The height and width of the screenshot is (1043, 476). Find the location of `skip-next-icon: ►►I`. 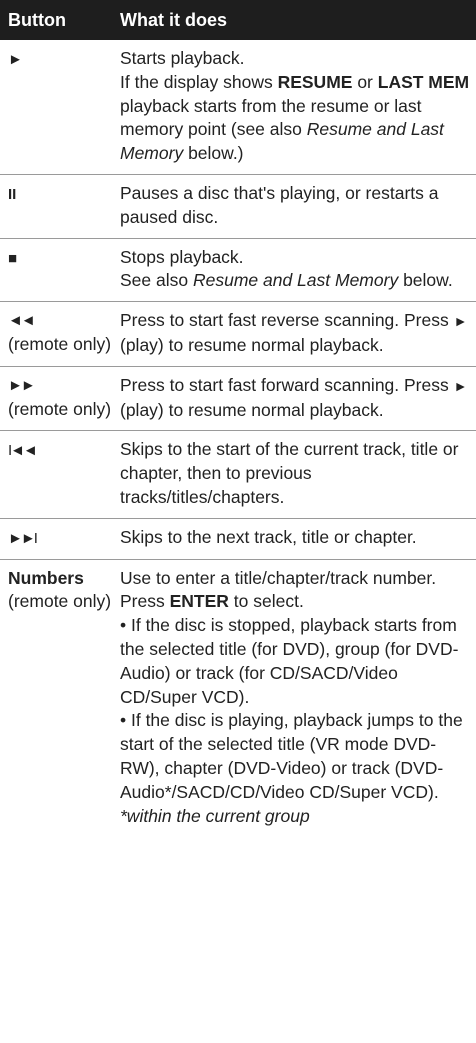

skip-next-icon: ►►I is located at coordinates (23, 538).